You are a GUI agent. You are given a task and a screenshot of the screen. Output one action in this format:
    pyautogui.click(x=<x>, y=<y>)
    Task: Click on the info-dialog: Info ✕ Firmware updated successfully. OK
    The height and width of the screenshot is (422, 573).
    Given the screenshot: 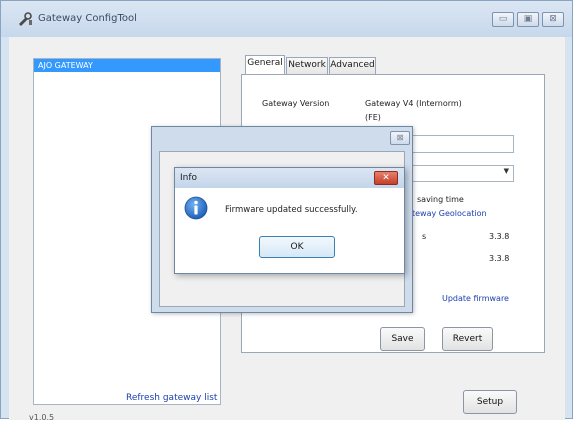 What is the action you would take?
    pyautogui.click(x=289, y=220)
    